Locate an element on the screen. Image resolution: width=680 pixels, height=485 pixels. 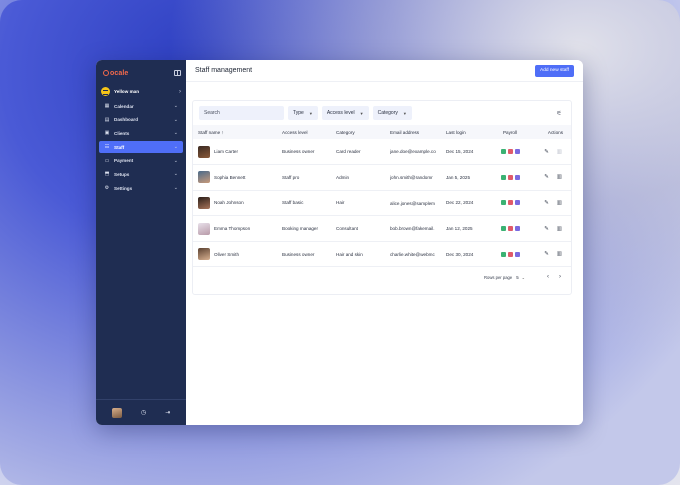
logo-row: ocale is located at coordinates (141, 72).